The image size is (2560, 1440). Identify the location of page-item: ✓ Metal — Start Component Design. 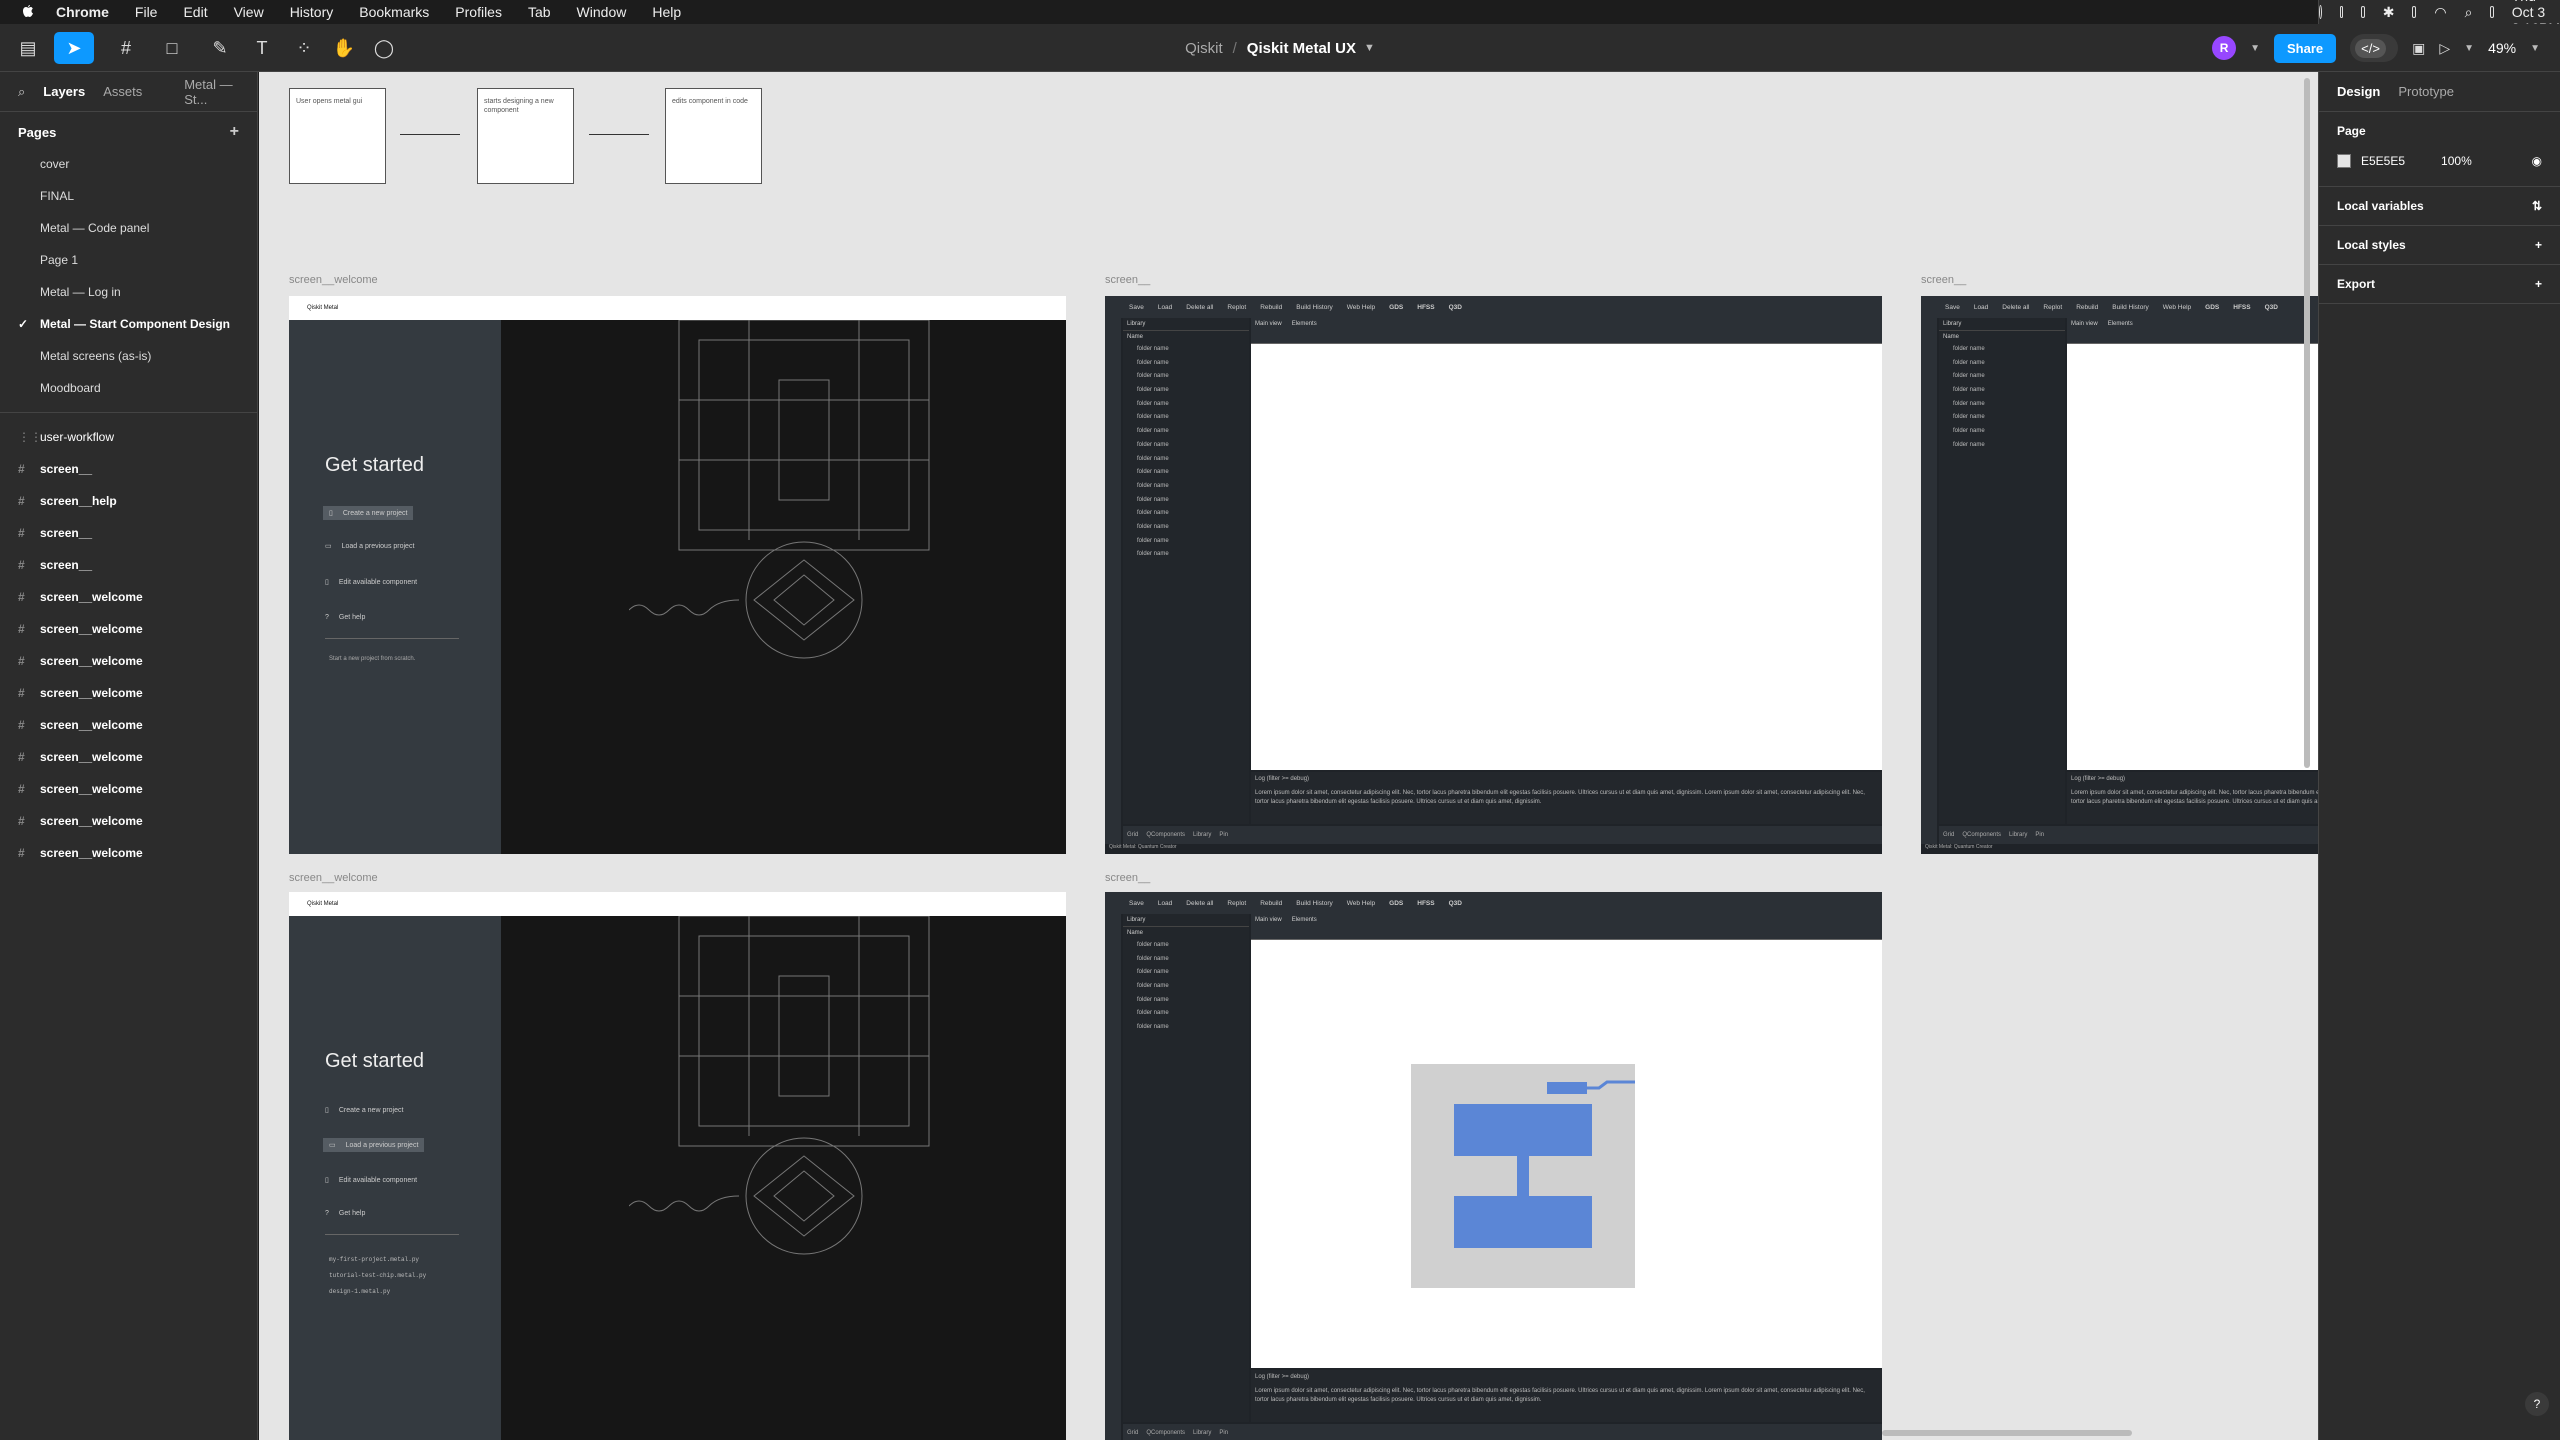
(128, 324).